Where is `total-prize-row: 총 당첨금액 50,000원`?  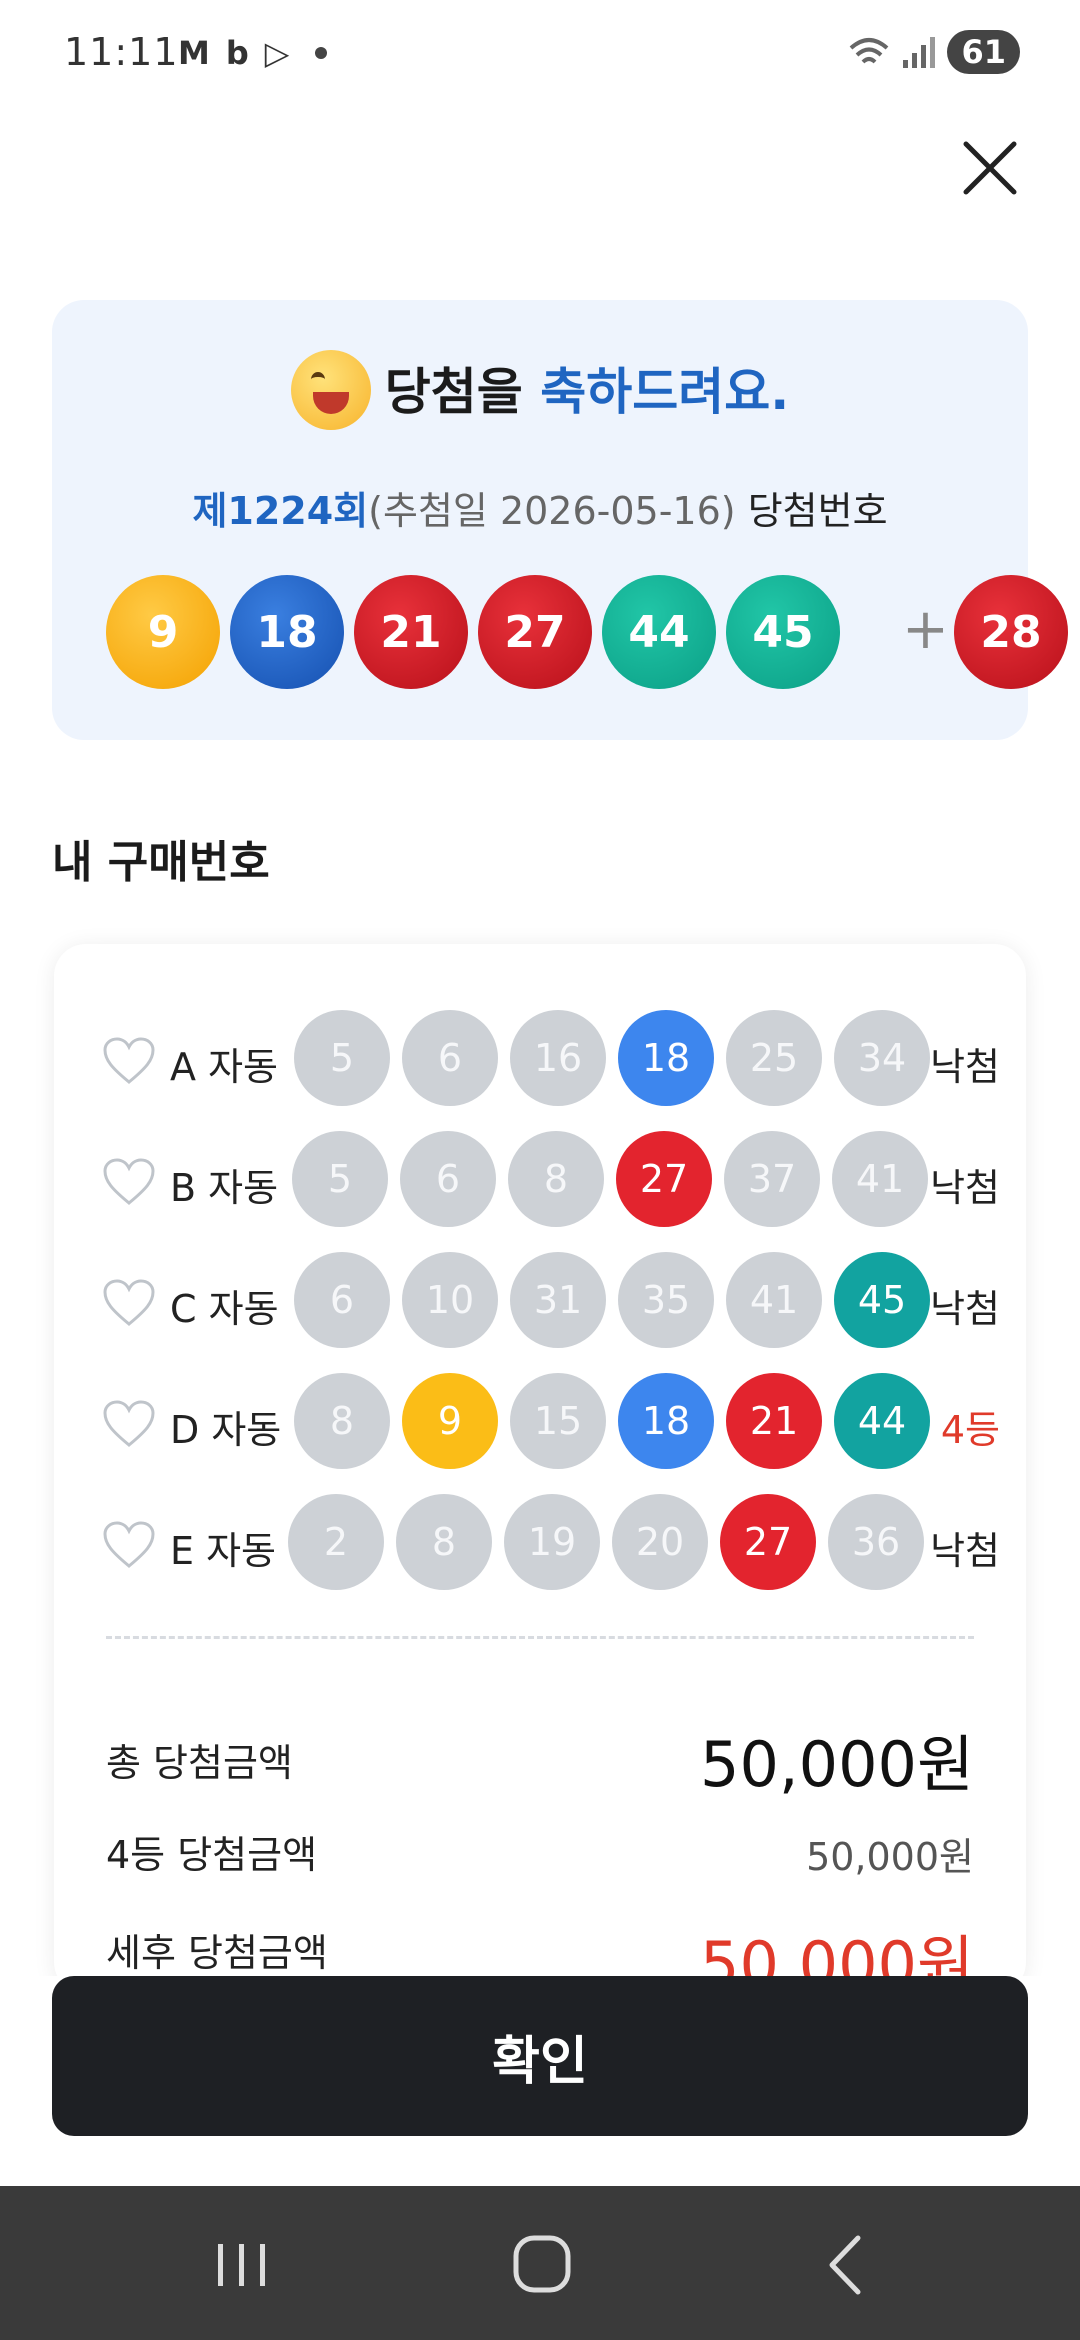 total-prize-row: 총 당첨금액 50,000원 is located at coordinates (540, 1757).